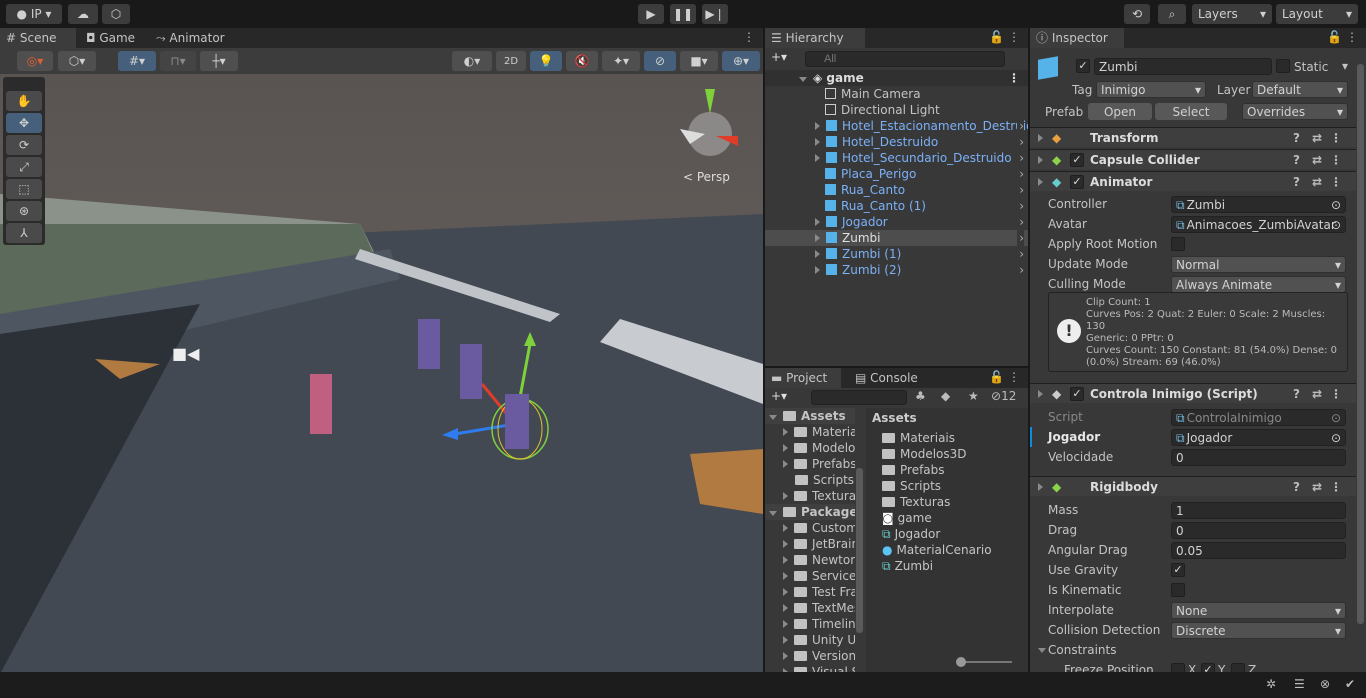  What do you see at coordinates (1345, 66) in the screenshot?
I see `static-dropdown-icon: ▾` at bounding box center [1345, 66].